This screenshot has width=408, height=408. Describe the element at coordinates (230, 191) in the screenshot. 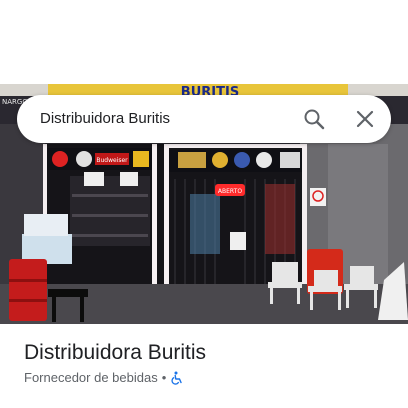

I see `neon-sign-text: ABERTO` at that location.